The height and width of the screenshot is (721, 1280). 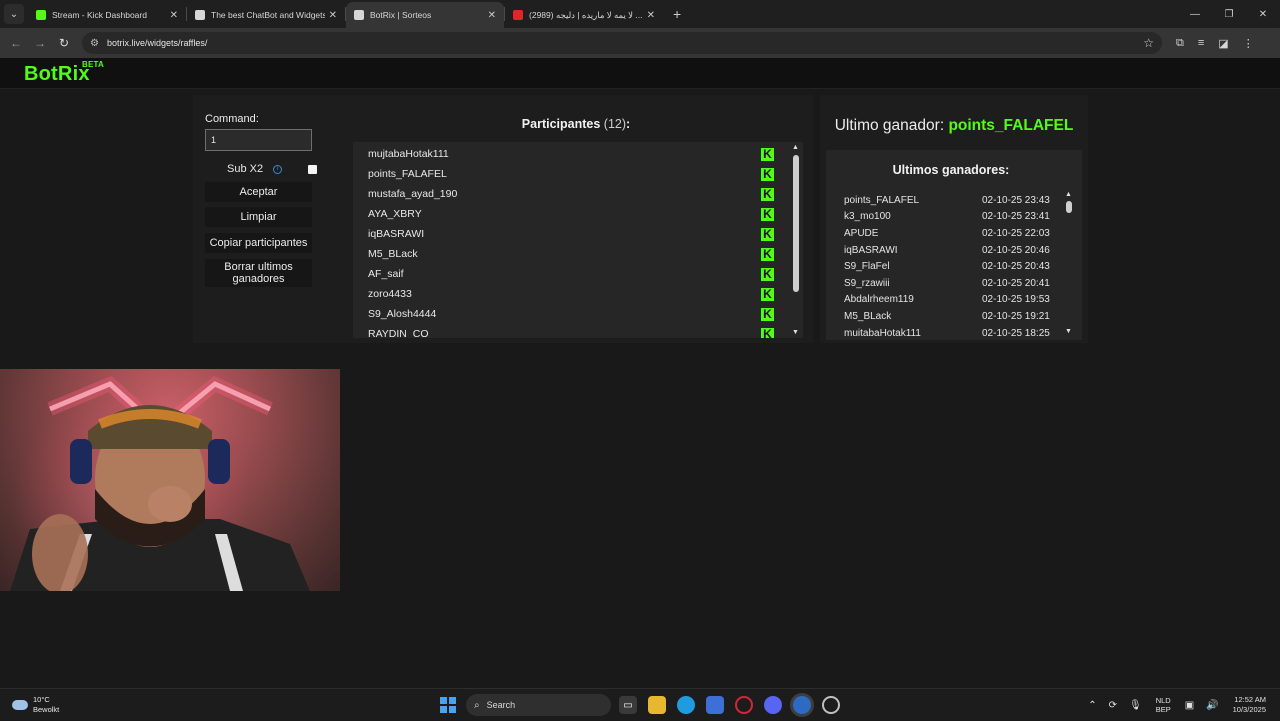 I want to click on winner-row: S9_FlaFel 02-10-25 20:43, so click(x=954, y=266).